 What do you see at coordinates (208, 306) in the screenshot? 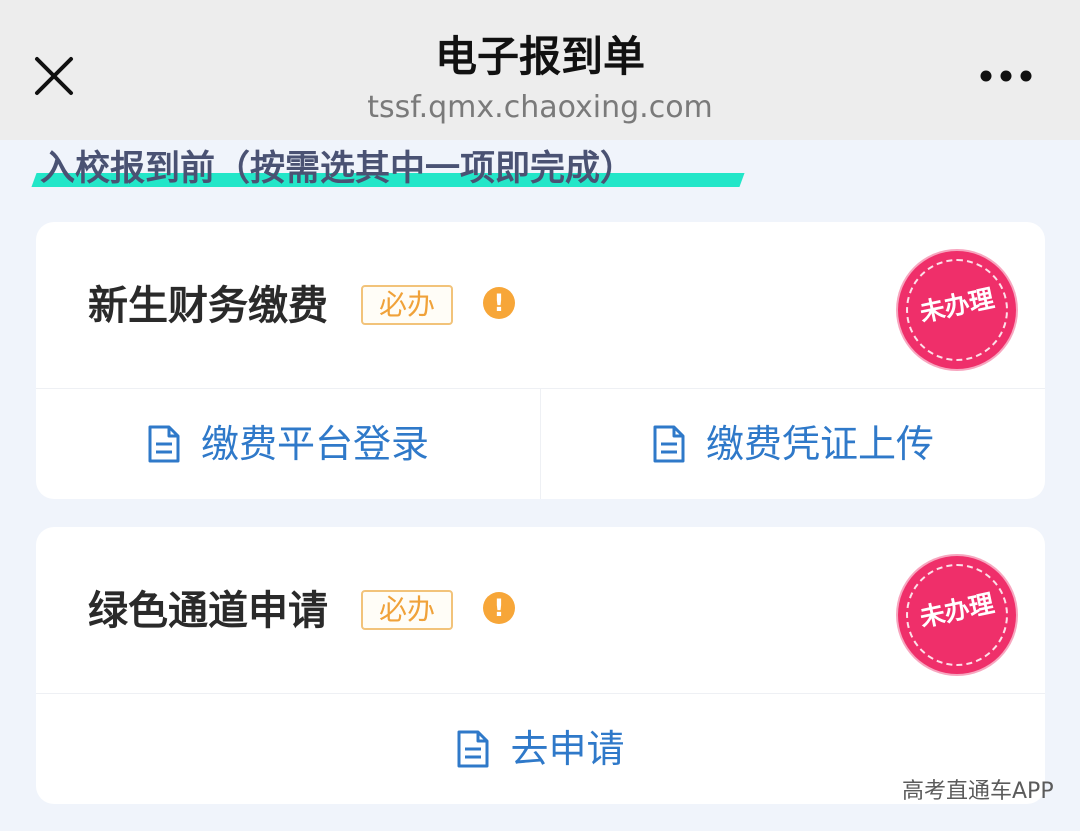
I see `card-title: 新生财务缴费` at bounding box center [208, 306].